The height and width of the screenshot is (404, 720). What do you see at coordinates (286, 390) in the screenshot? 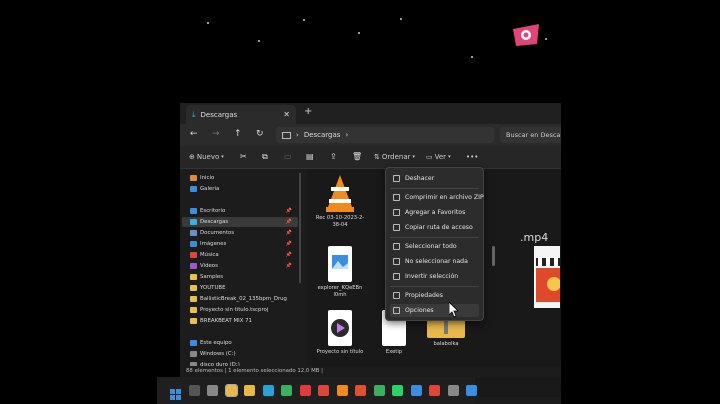
I see `chrome-icon` at bounding box center [286, 390].